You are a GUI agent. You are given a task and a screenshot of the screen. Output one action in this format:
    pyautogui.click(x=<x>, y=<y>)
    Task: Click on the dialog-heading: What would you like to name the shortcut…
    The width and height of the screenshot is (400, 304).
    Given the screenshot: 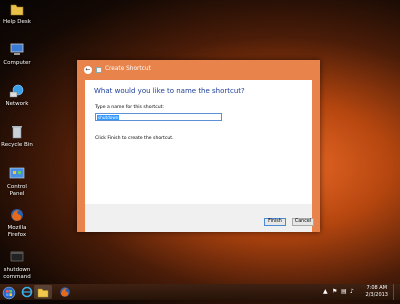 What is the action you would take?
    pyautogui.click(x=169, y=91)
    